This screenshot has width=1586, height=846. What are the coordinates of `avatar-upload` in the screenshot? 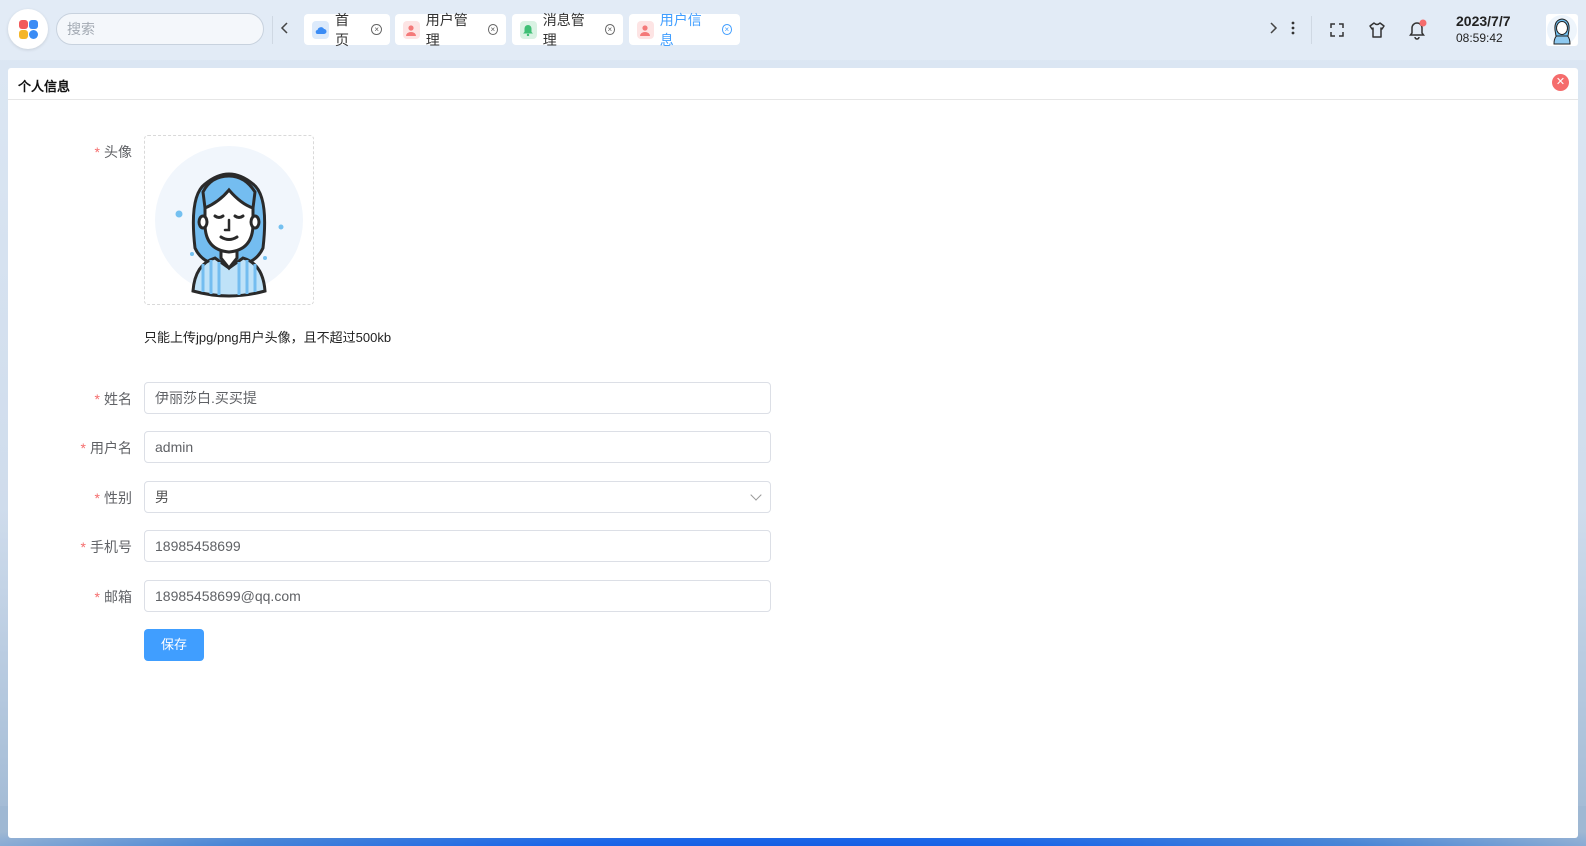 It's located at (229, 220).